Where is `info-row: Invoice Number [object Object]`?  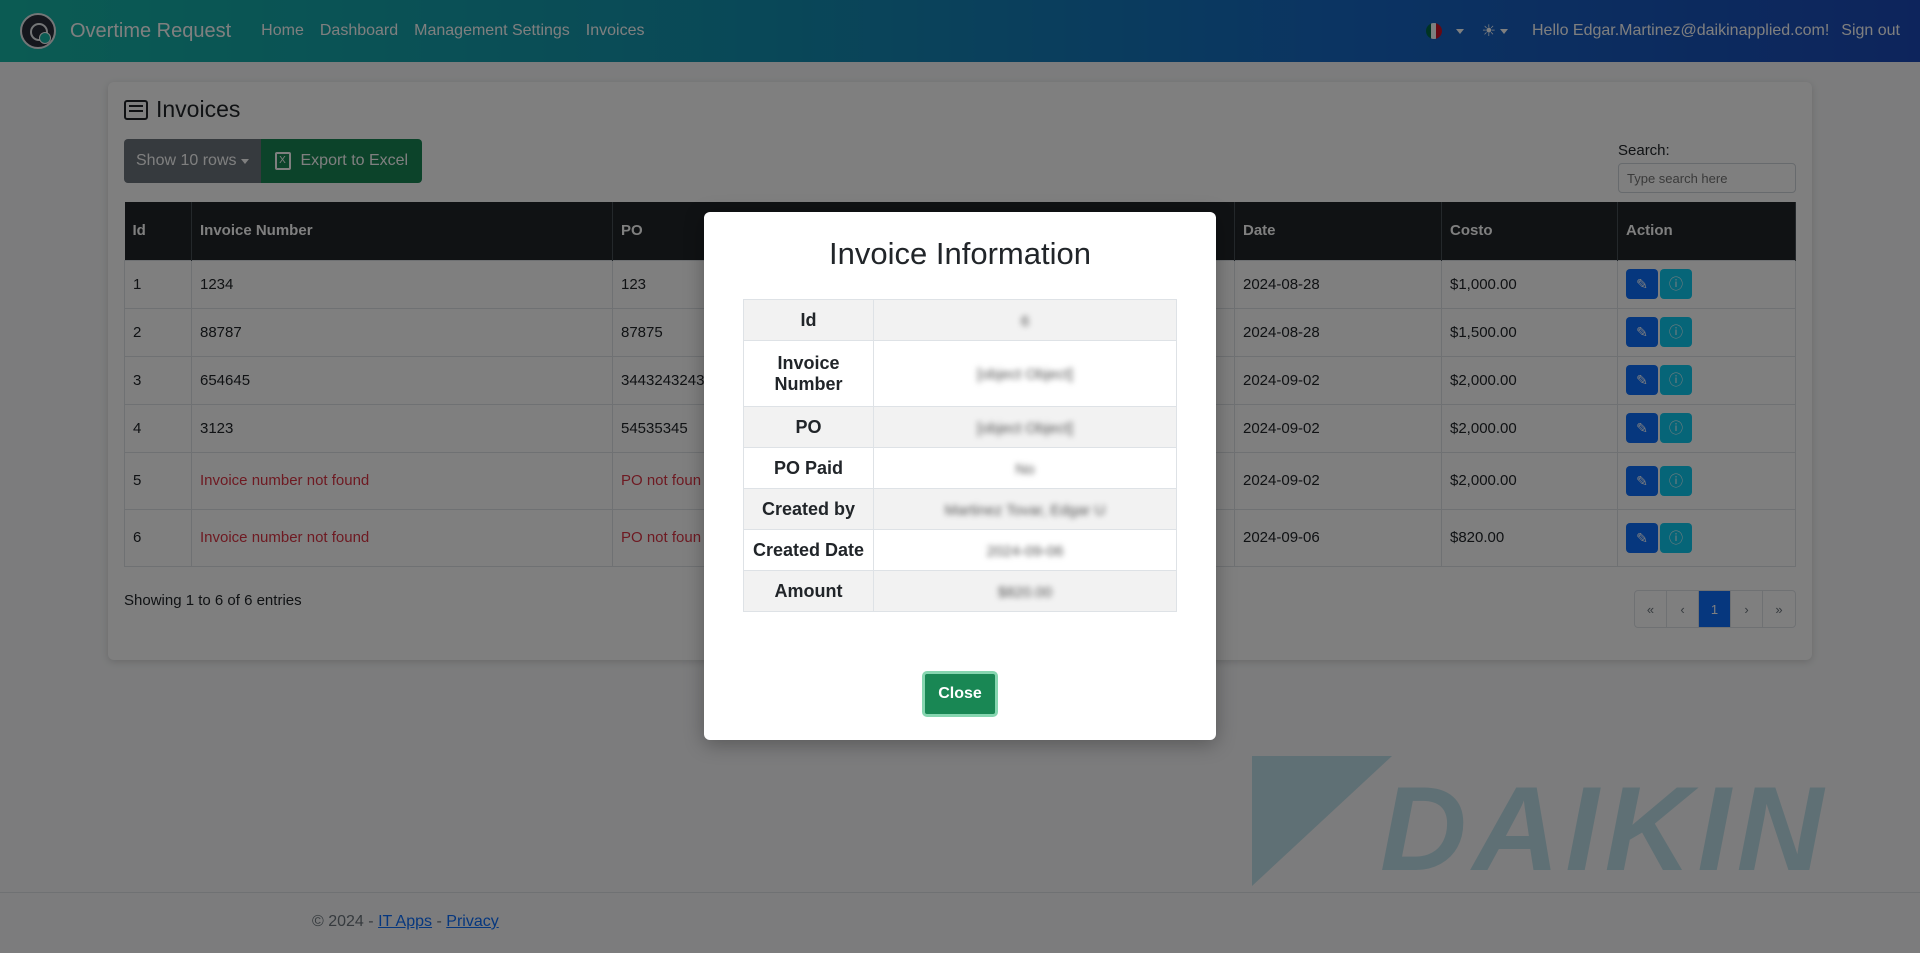
info-row: Invoice Number [object Object] is located at coordinates (960, 373).